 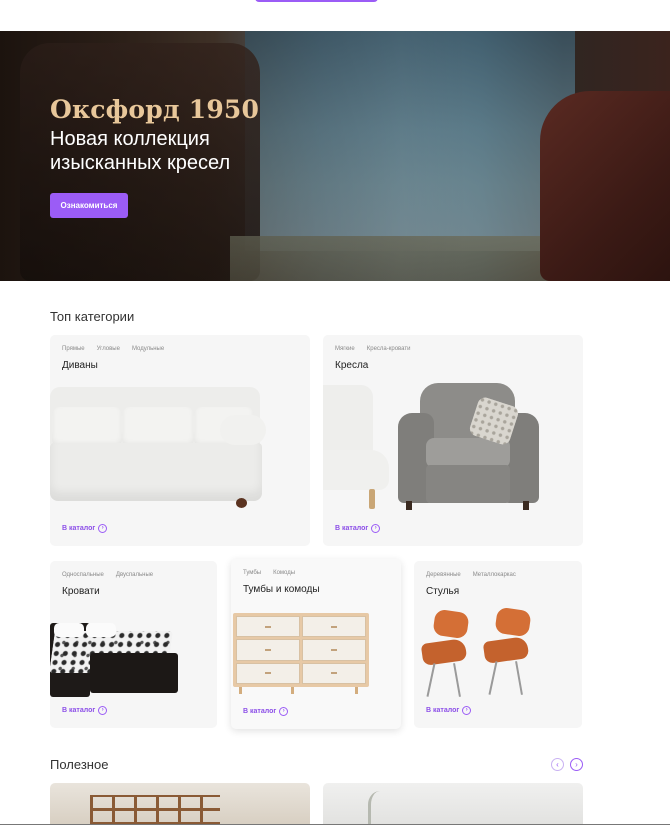 What do you see at coordinates (443, 575) in the screenshot?
I see `tag-link: Деревянные` at bounding box center [443, 575].